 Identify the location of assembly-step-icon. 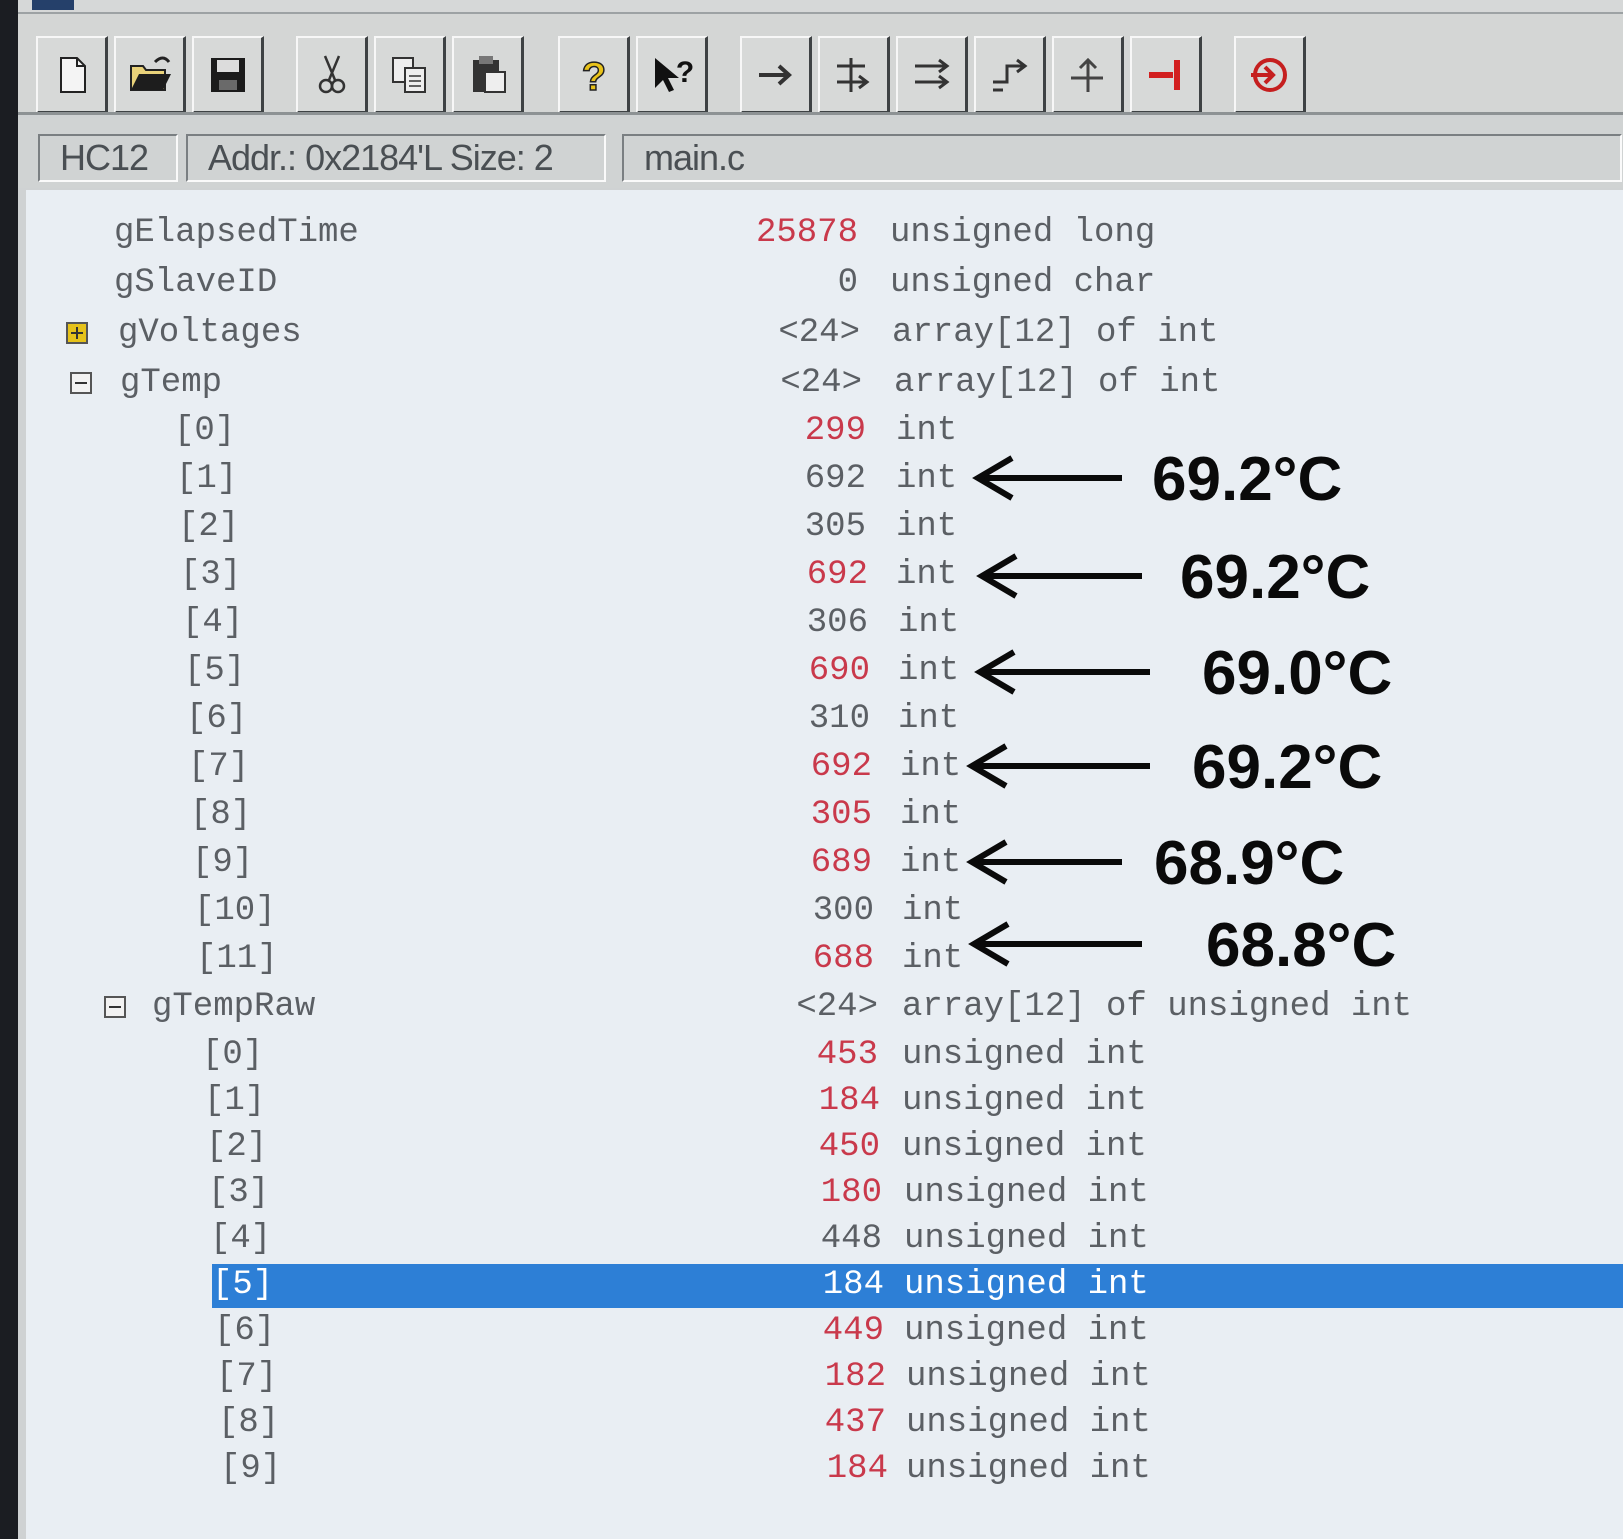
(1086, 74).